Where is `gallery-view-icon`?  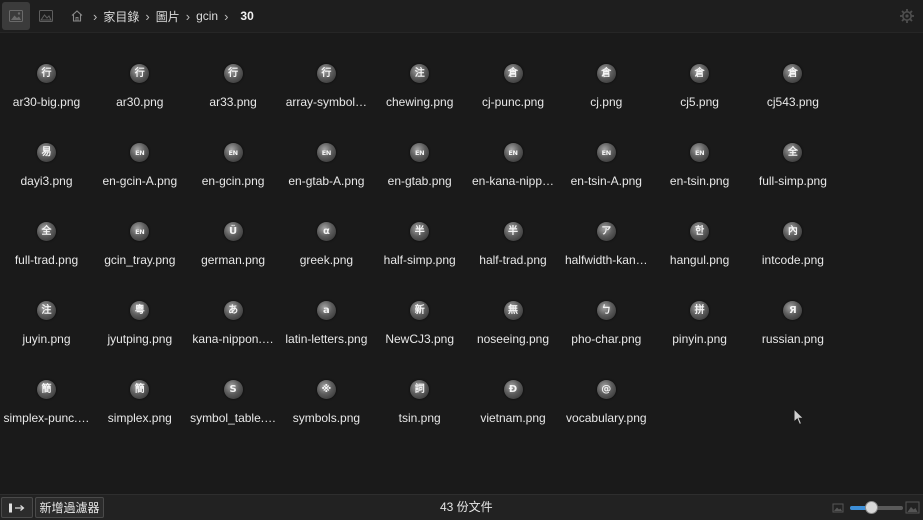
gallery-view-icon is located at coordinates (16, 16).